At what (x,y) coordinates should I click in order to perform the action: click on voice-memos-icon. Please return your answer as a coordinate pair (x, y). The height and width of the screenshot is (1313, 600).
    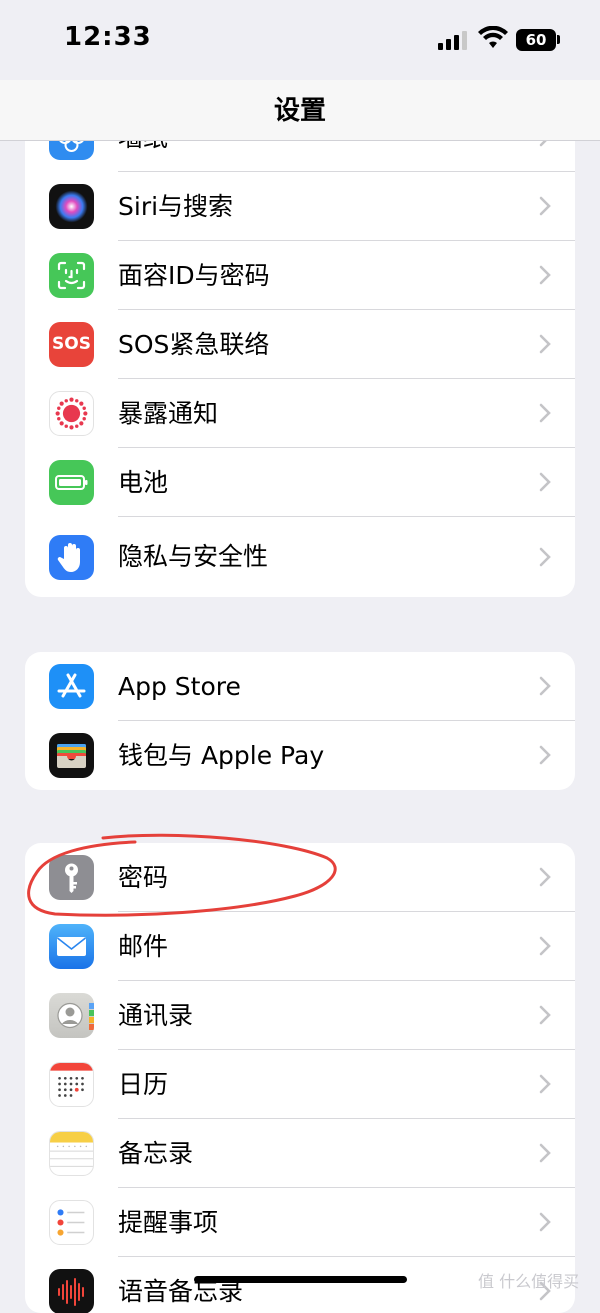
    Looking at the image, I should click on (71, 1291).